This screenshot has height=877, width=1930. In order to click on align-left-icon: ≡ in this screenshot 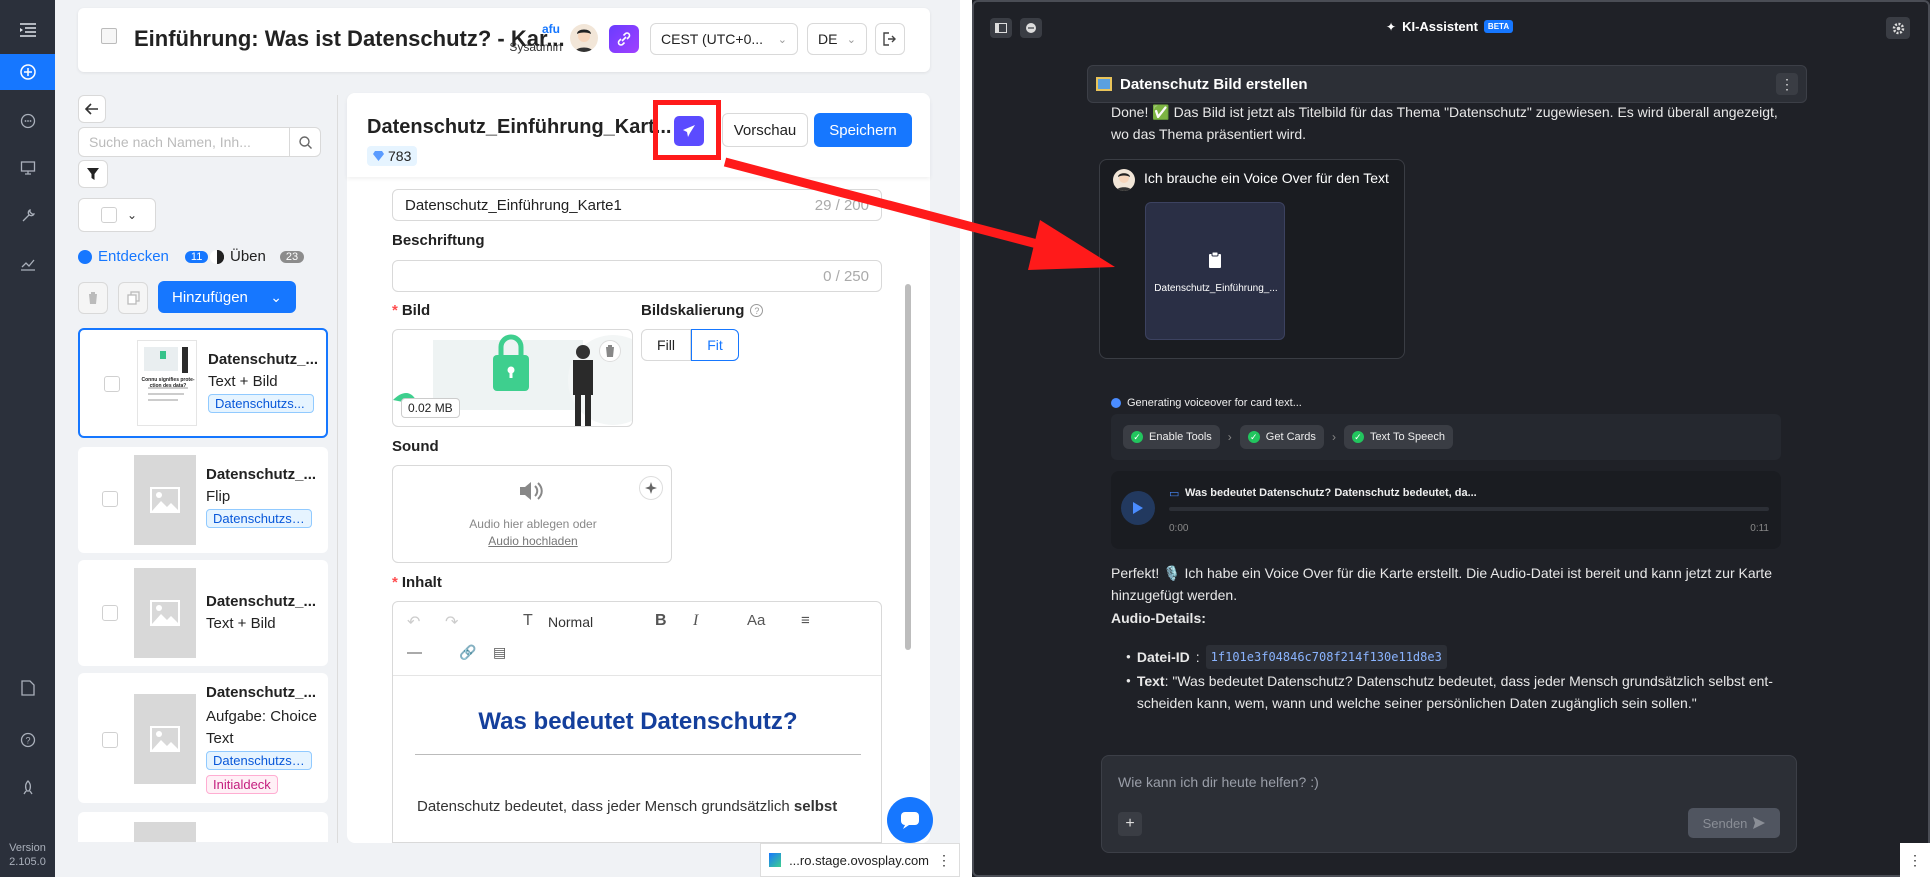, I will do `click(805, 620)`.